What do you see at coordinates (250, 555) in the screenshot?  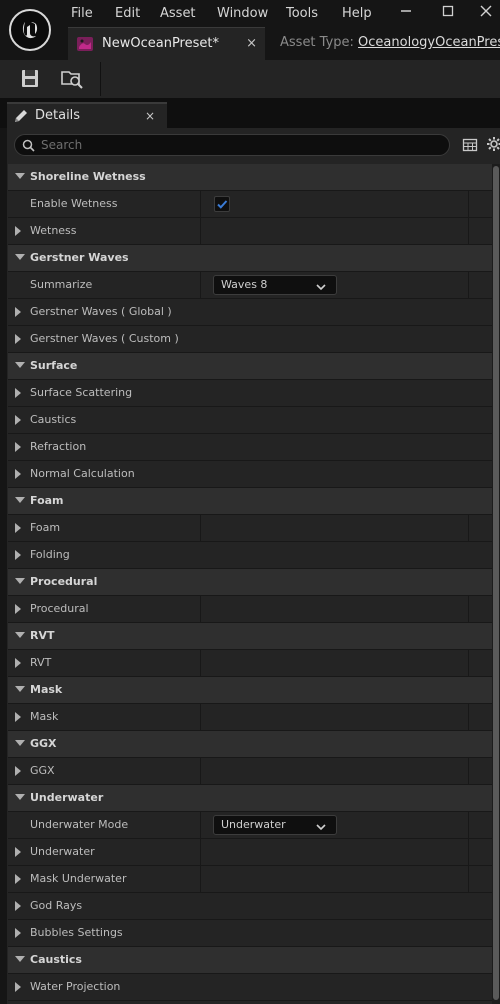 I see `property-folding: Folding` at bounding box center [250, 555].